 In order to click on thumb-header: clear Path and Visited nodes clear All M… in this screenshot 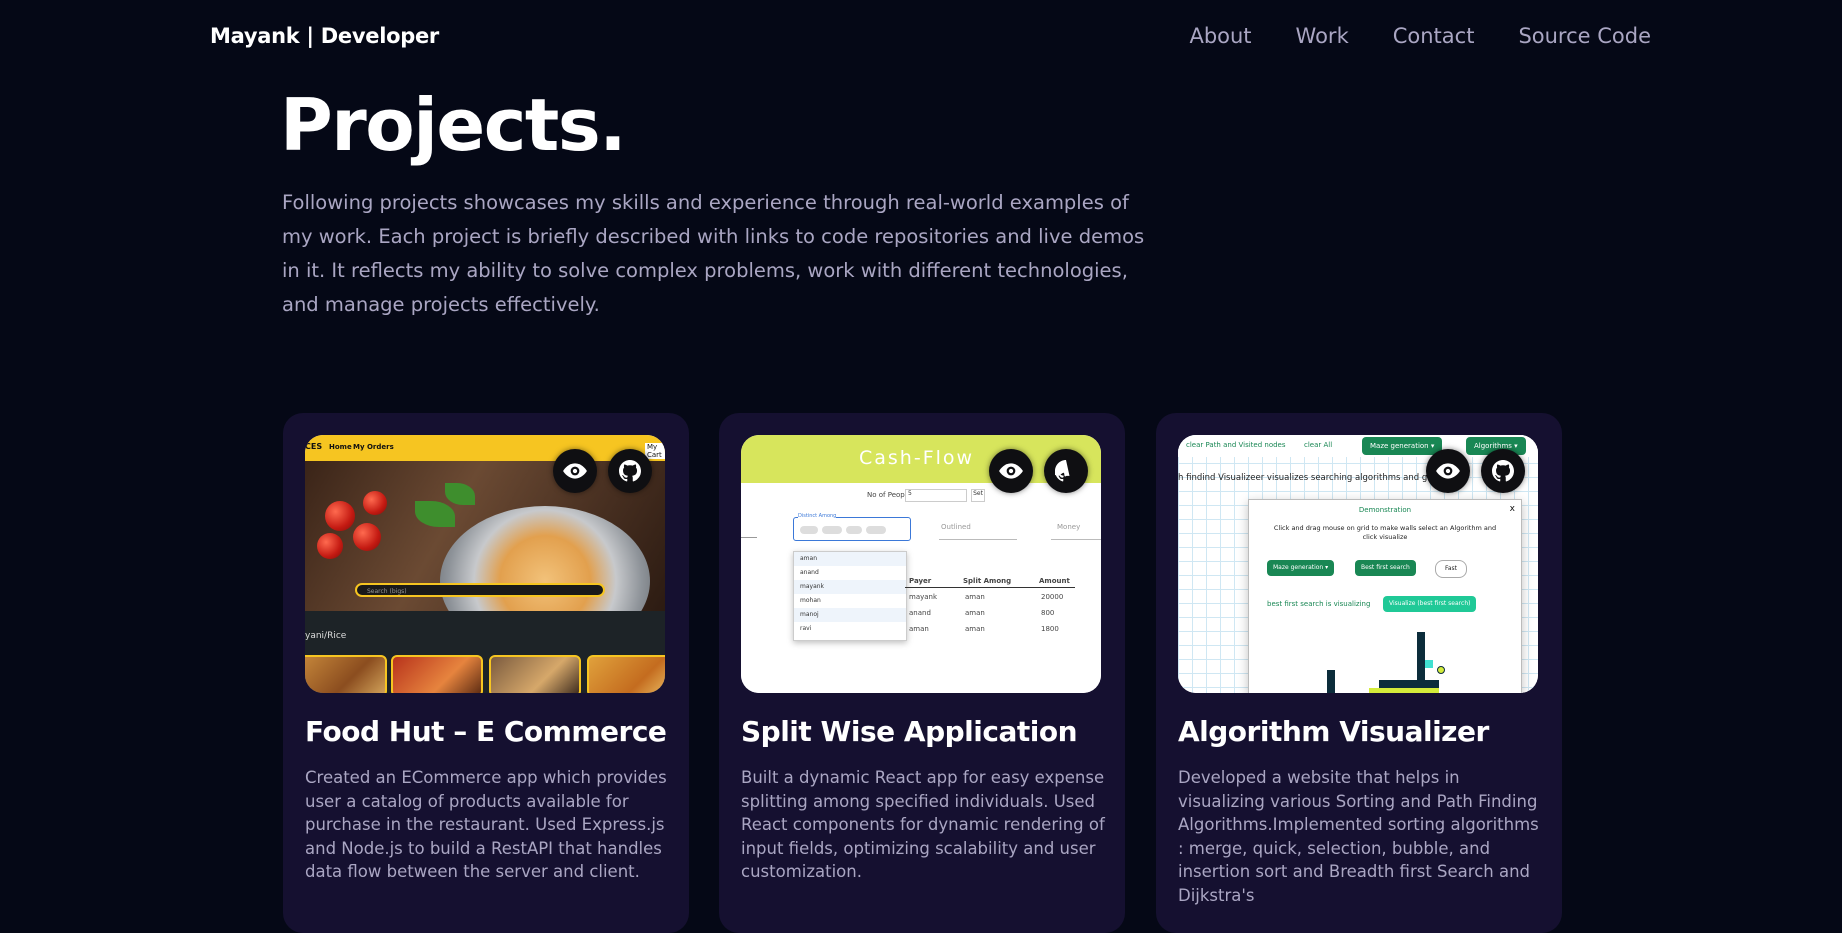, I will do `click(1358, 446)`.